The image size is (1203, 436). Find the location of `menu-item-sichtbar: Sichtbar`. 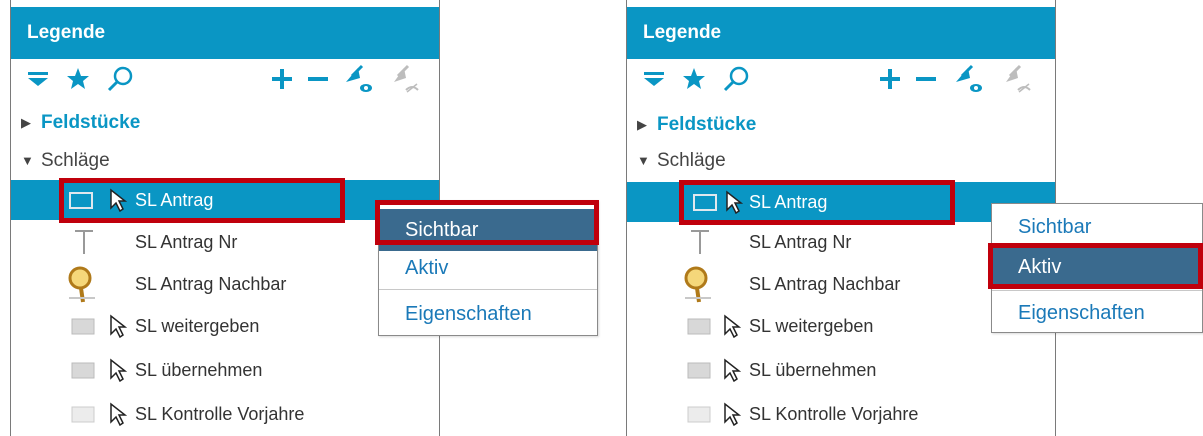

menu-item-sichtbar: Sichtbar is located at coordinates (1097, 227).